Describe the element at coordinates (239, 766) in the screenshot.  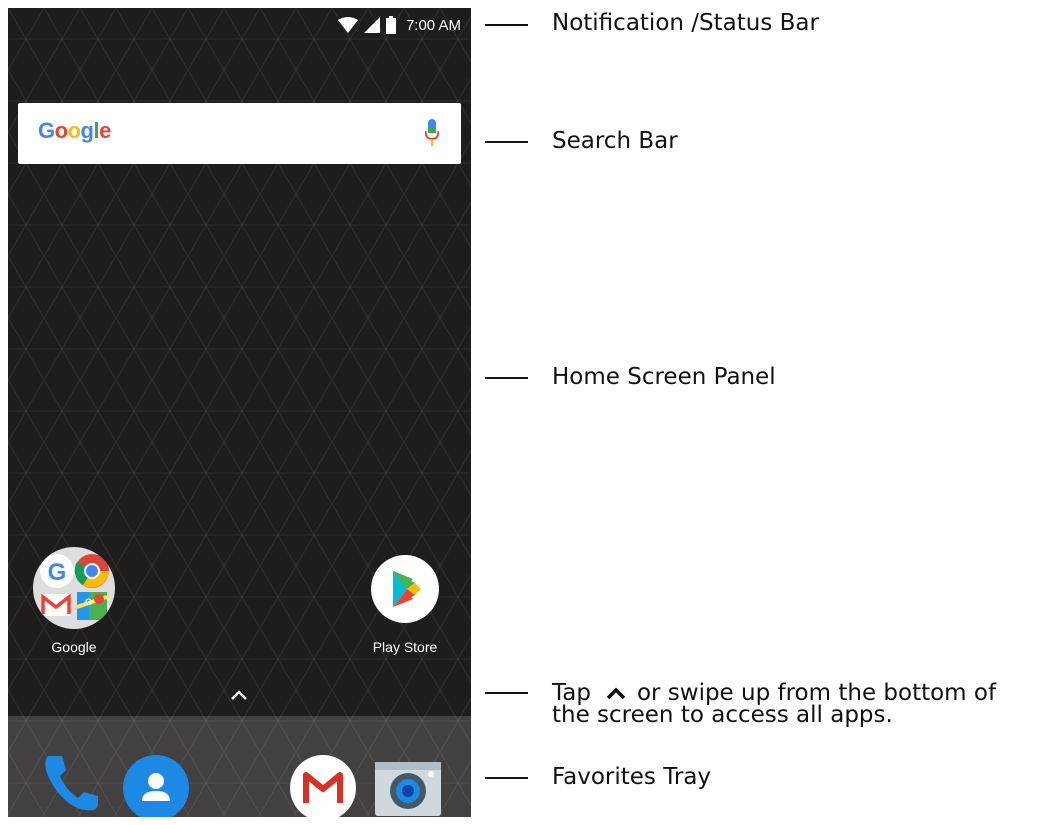
I see `favorites-tray` at that location.